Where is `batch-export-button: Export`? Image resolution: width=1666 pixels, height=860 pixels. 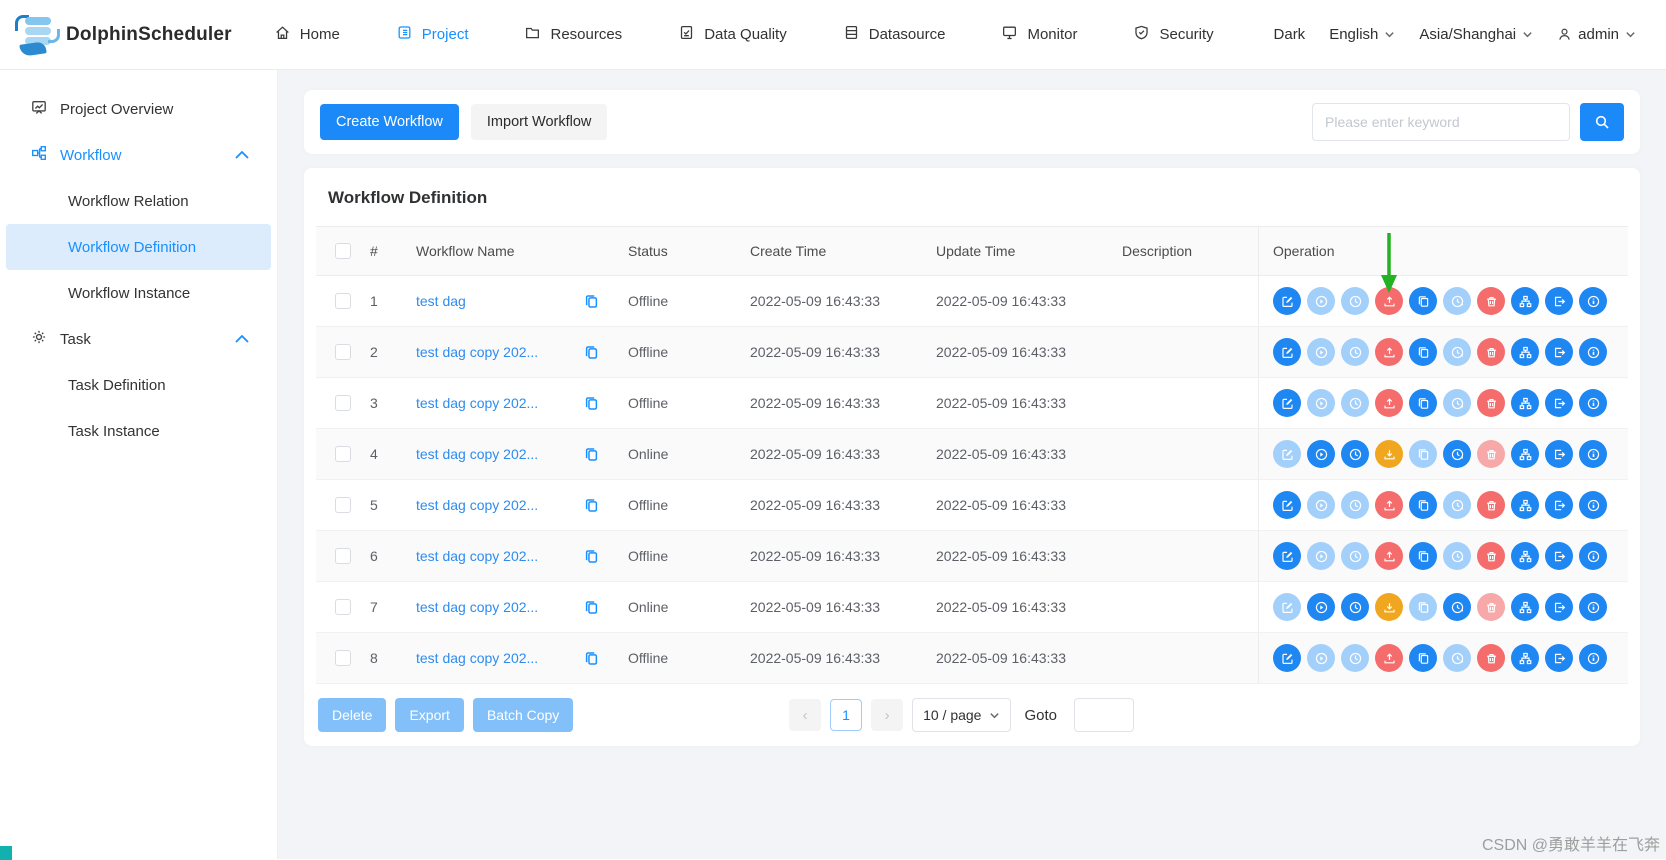 batch-export-button: Export is located at coordinates (429, 715).